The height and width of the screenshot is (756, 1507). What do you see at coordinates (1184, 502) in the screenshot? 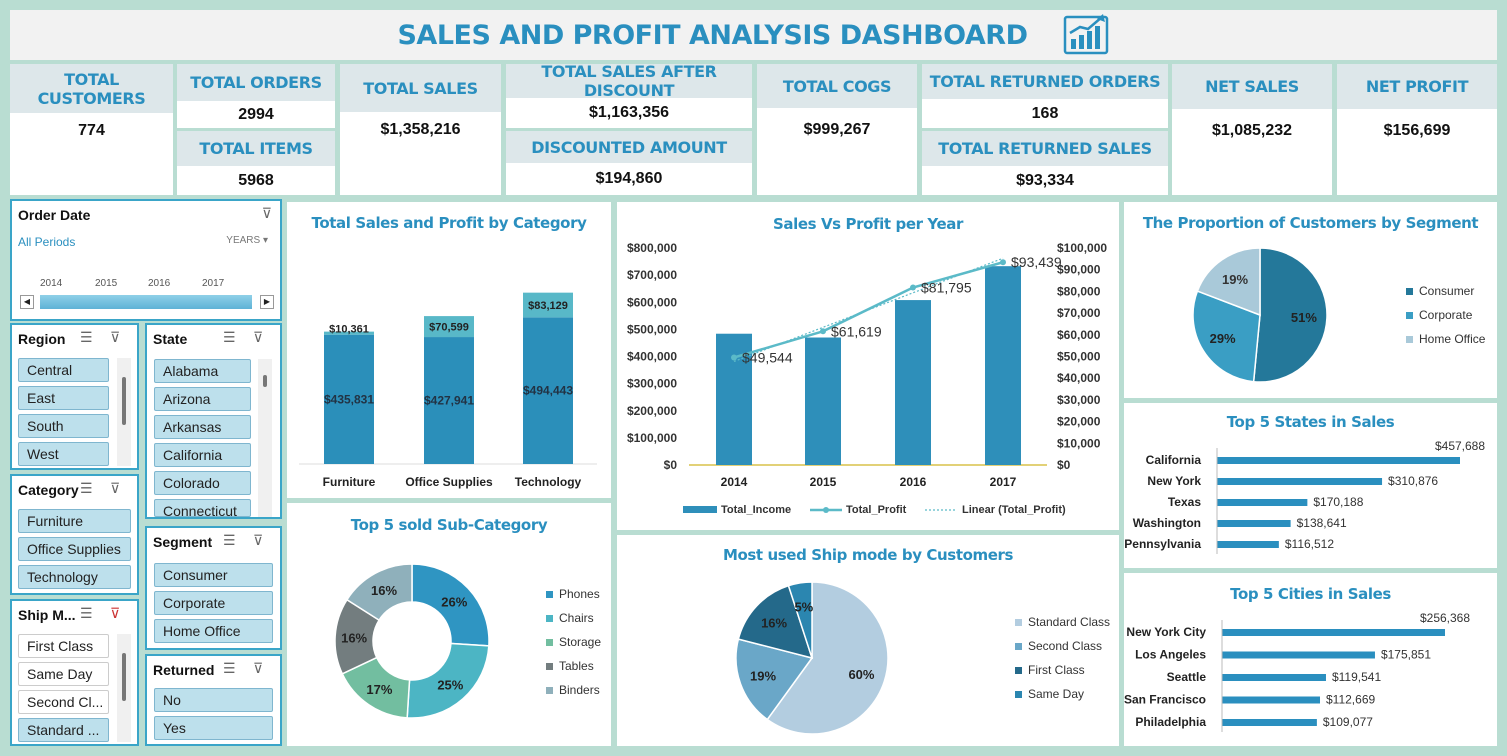
I see `category-tick-label: Texas` at bounding box center [1184, 502].